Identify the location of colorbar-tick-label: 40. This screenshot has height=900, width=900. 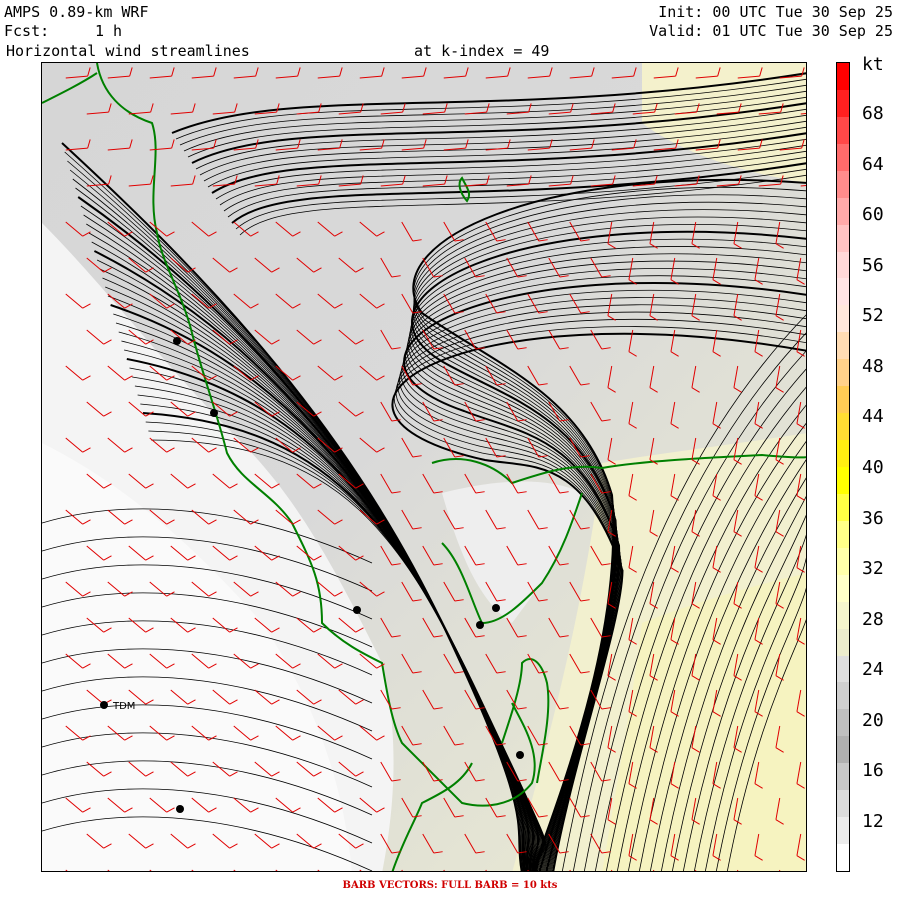
(873, 467).